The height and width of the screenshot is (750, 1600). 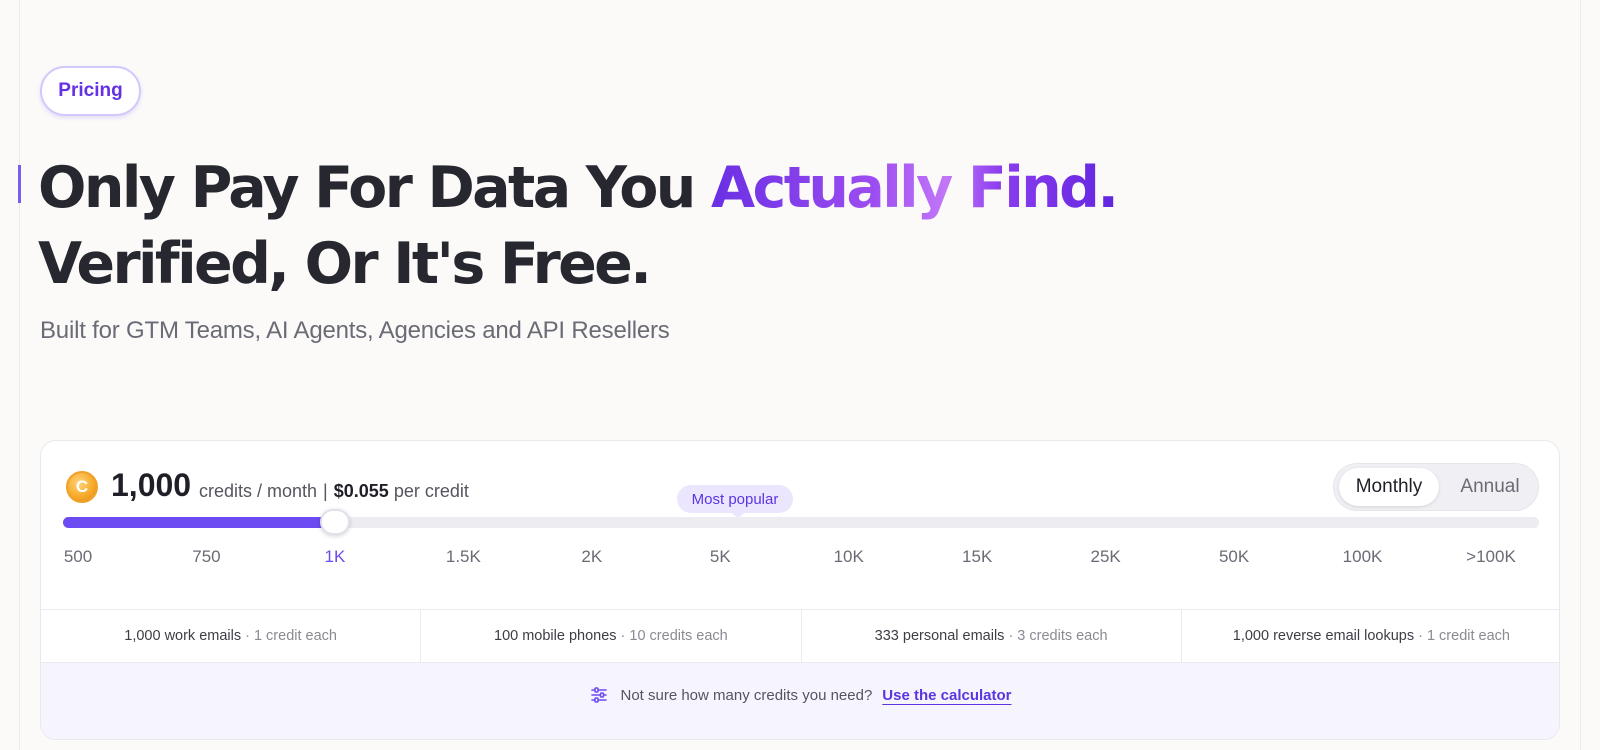 I want to click on slider-tick-label: 25K, so click(x=1106, y=557).